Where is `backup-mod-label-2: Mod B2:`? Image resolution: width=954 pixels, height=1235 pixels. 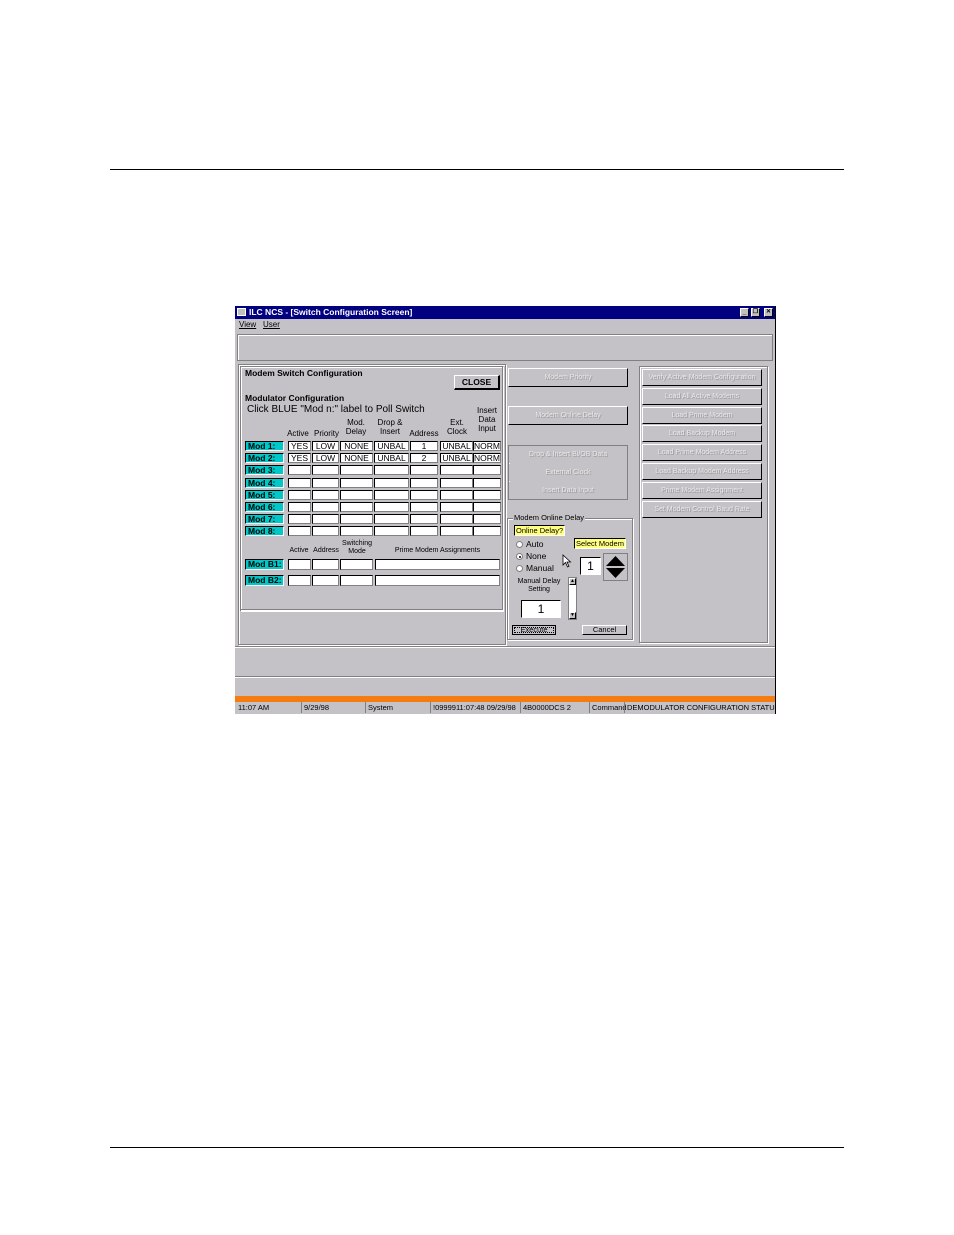
backup-mod-label-2: Mod B2: is located at coordinates (264, 580).